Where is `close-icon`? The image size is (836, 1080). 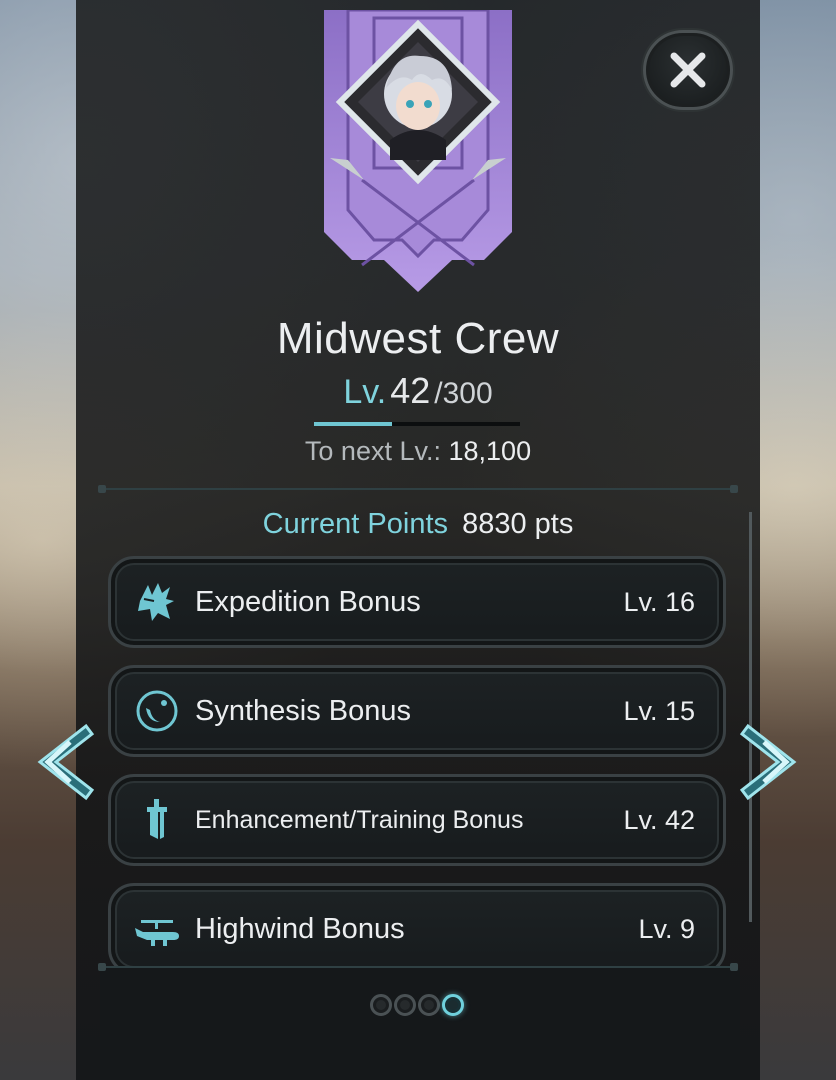 close-icon is located at coordinates (688, 70).